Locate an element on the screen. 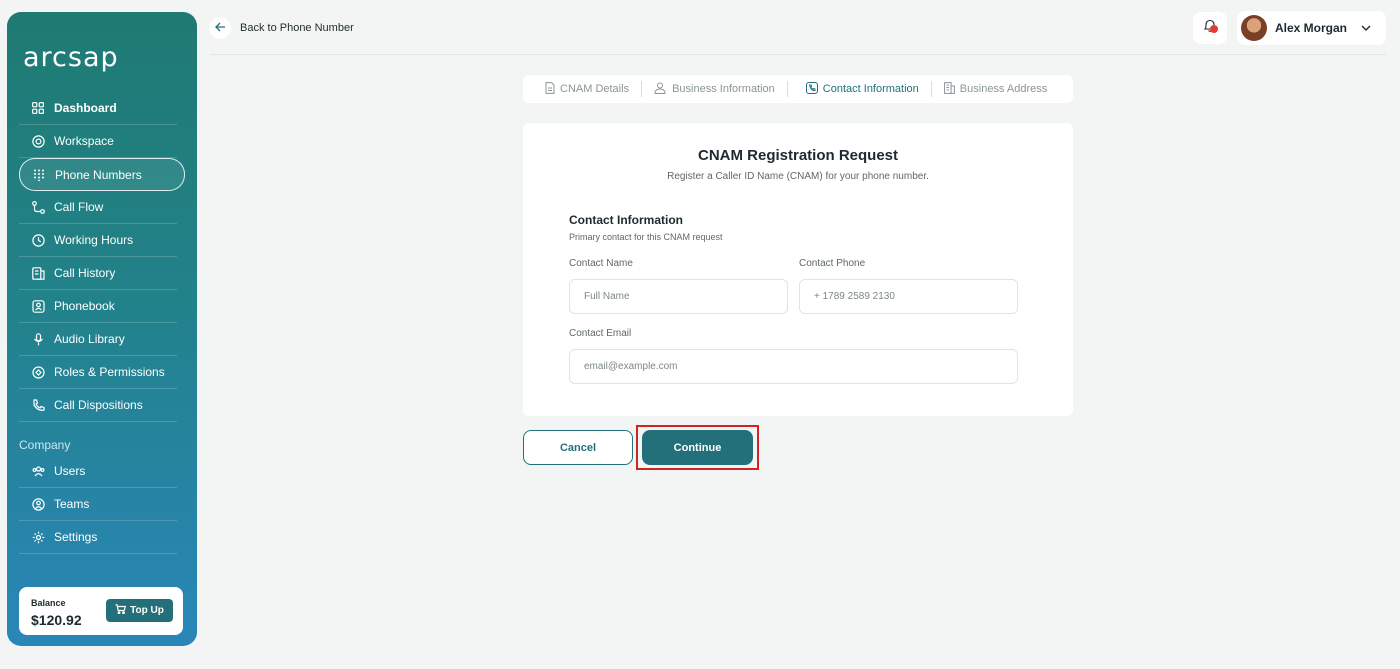 This screenshot has width=1400, height=669. sidebar-item-label: Call Dispositions is located at coordinates (98, 405).